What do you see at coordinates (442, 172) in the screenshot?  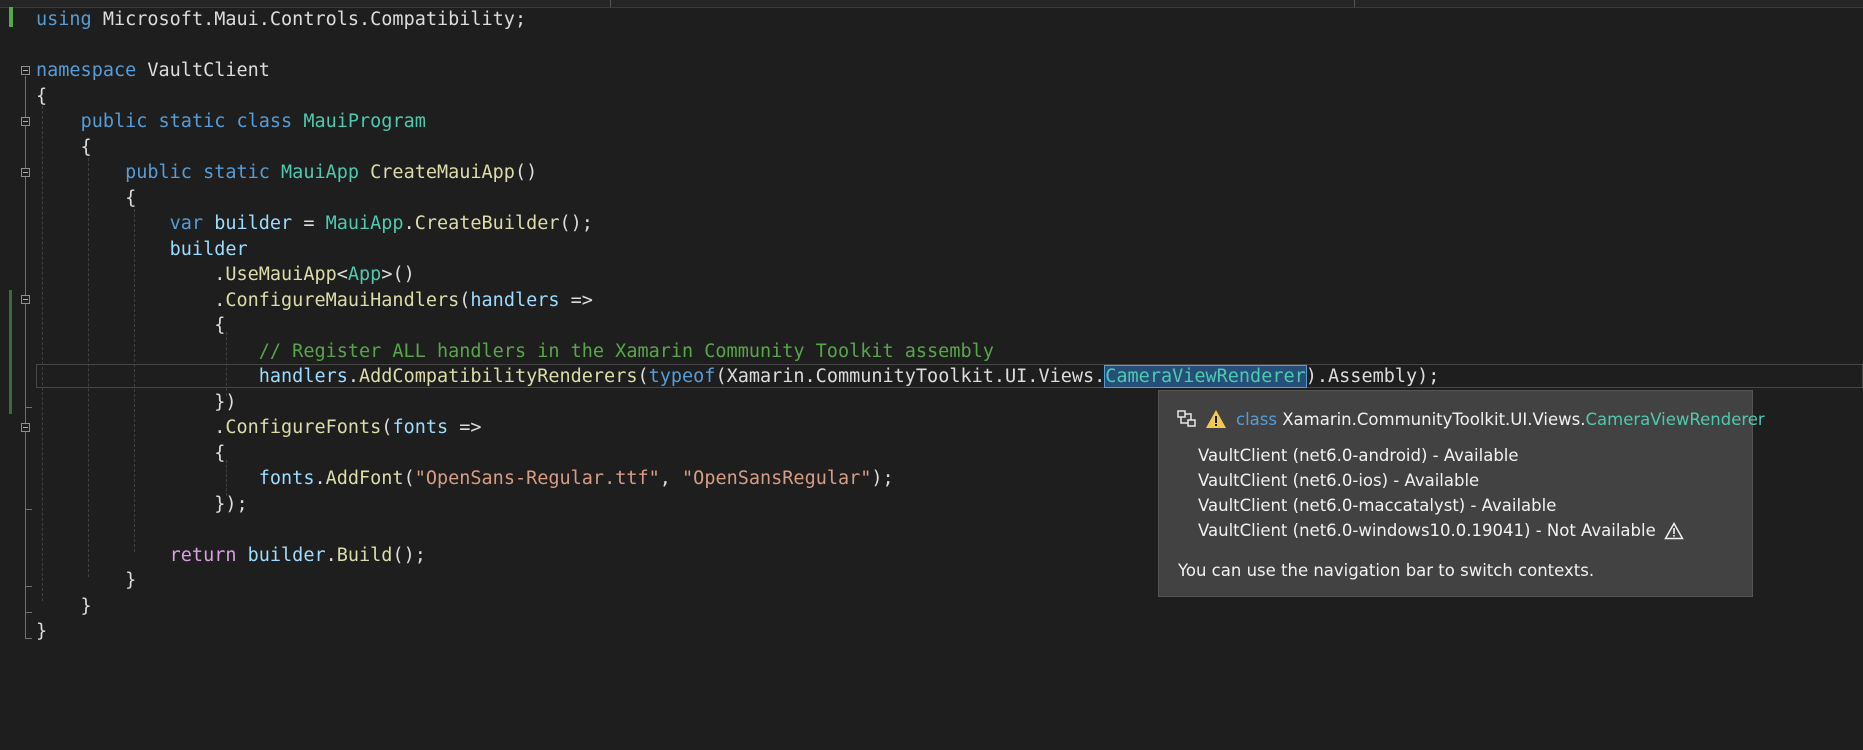 I see `code-token: CreateMauiApp` at bounding box center [442, 172].